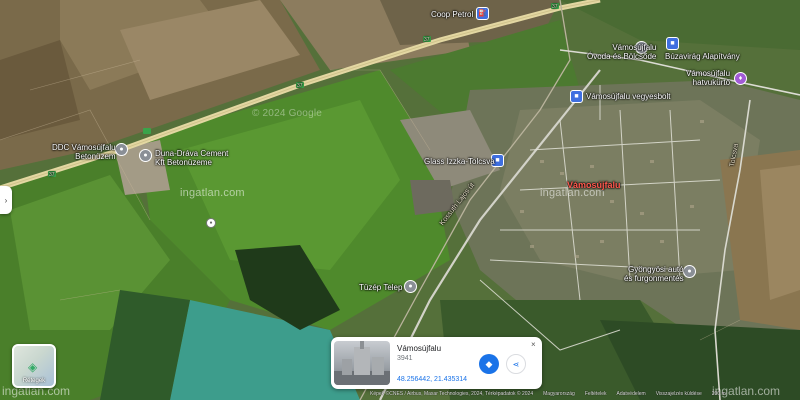  What do you see at coordinates (362, 363) in the screenshot?
I see `place-thumbnail` at bounding box center [362, 363].